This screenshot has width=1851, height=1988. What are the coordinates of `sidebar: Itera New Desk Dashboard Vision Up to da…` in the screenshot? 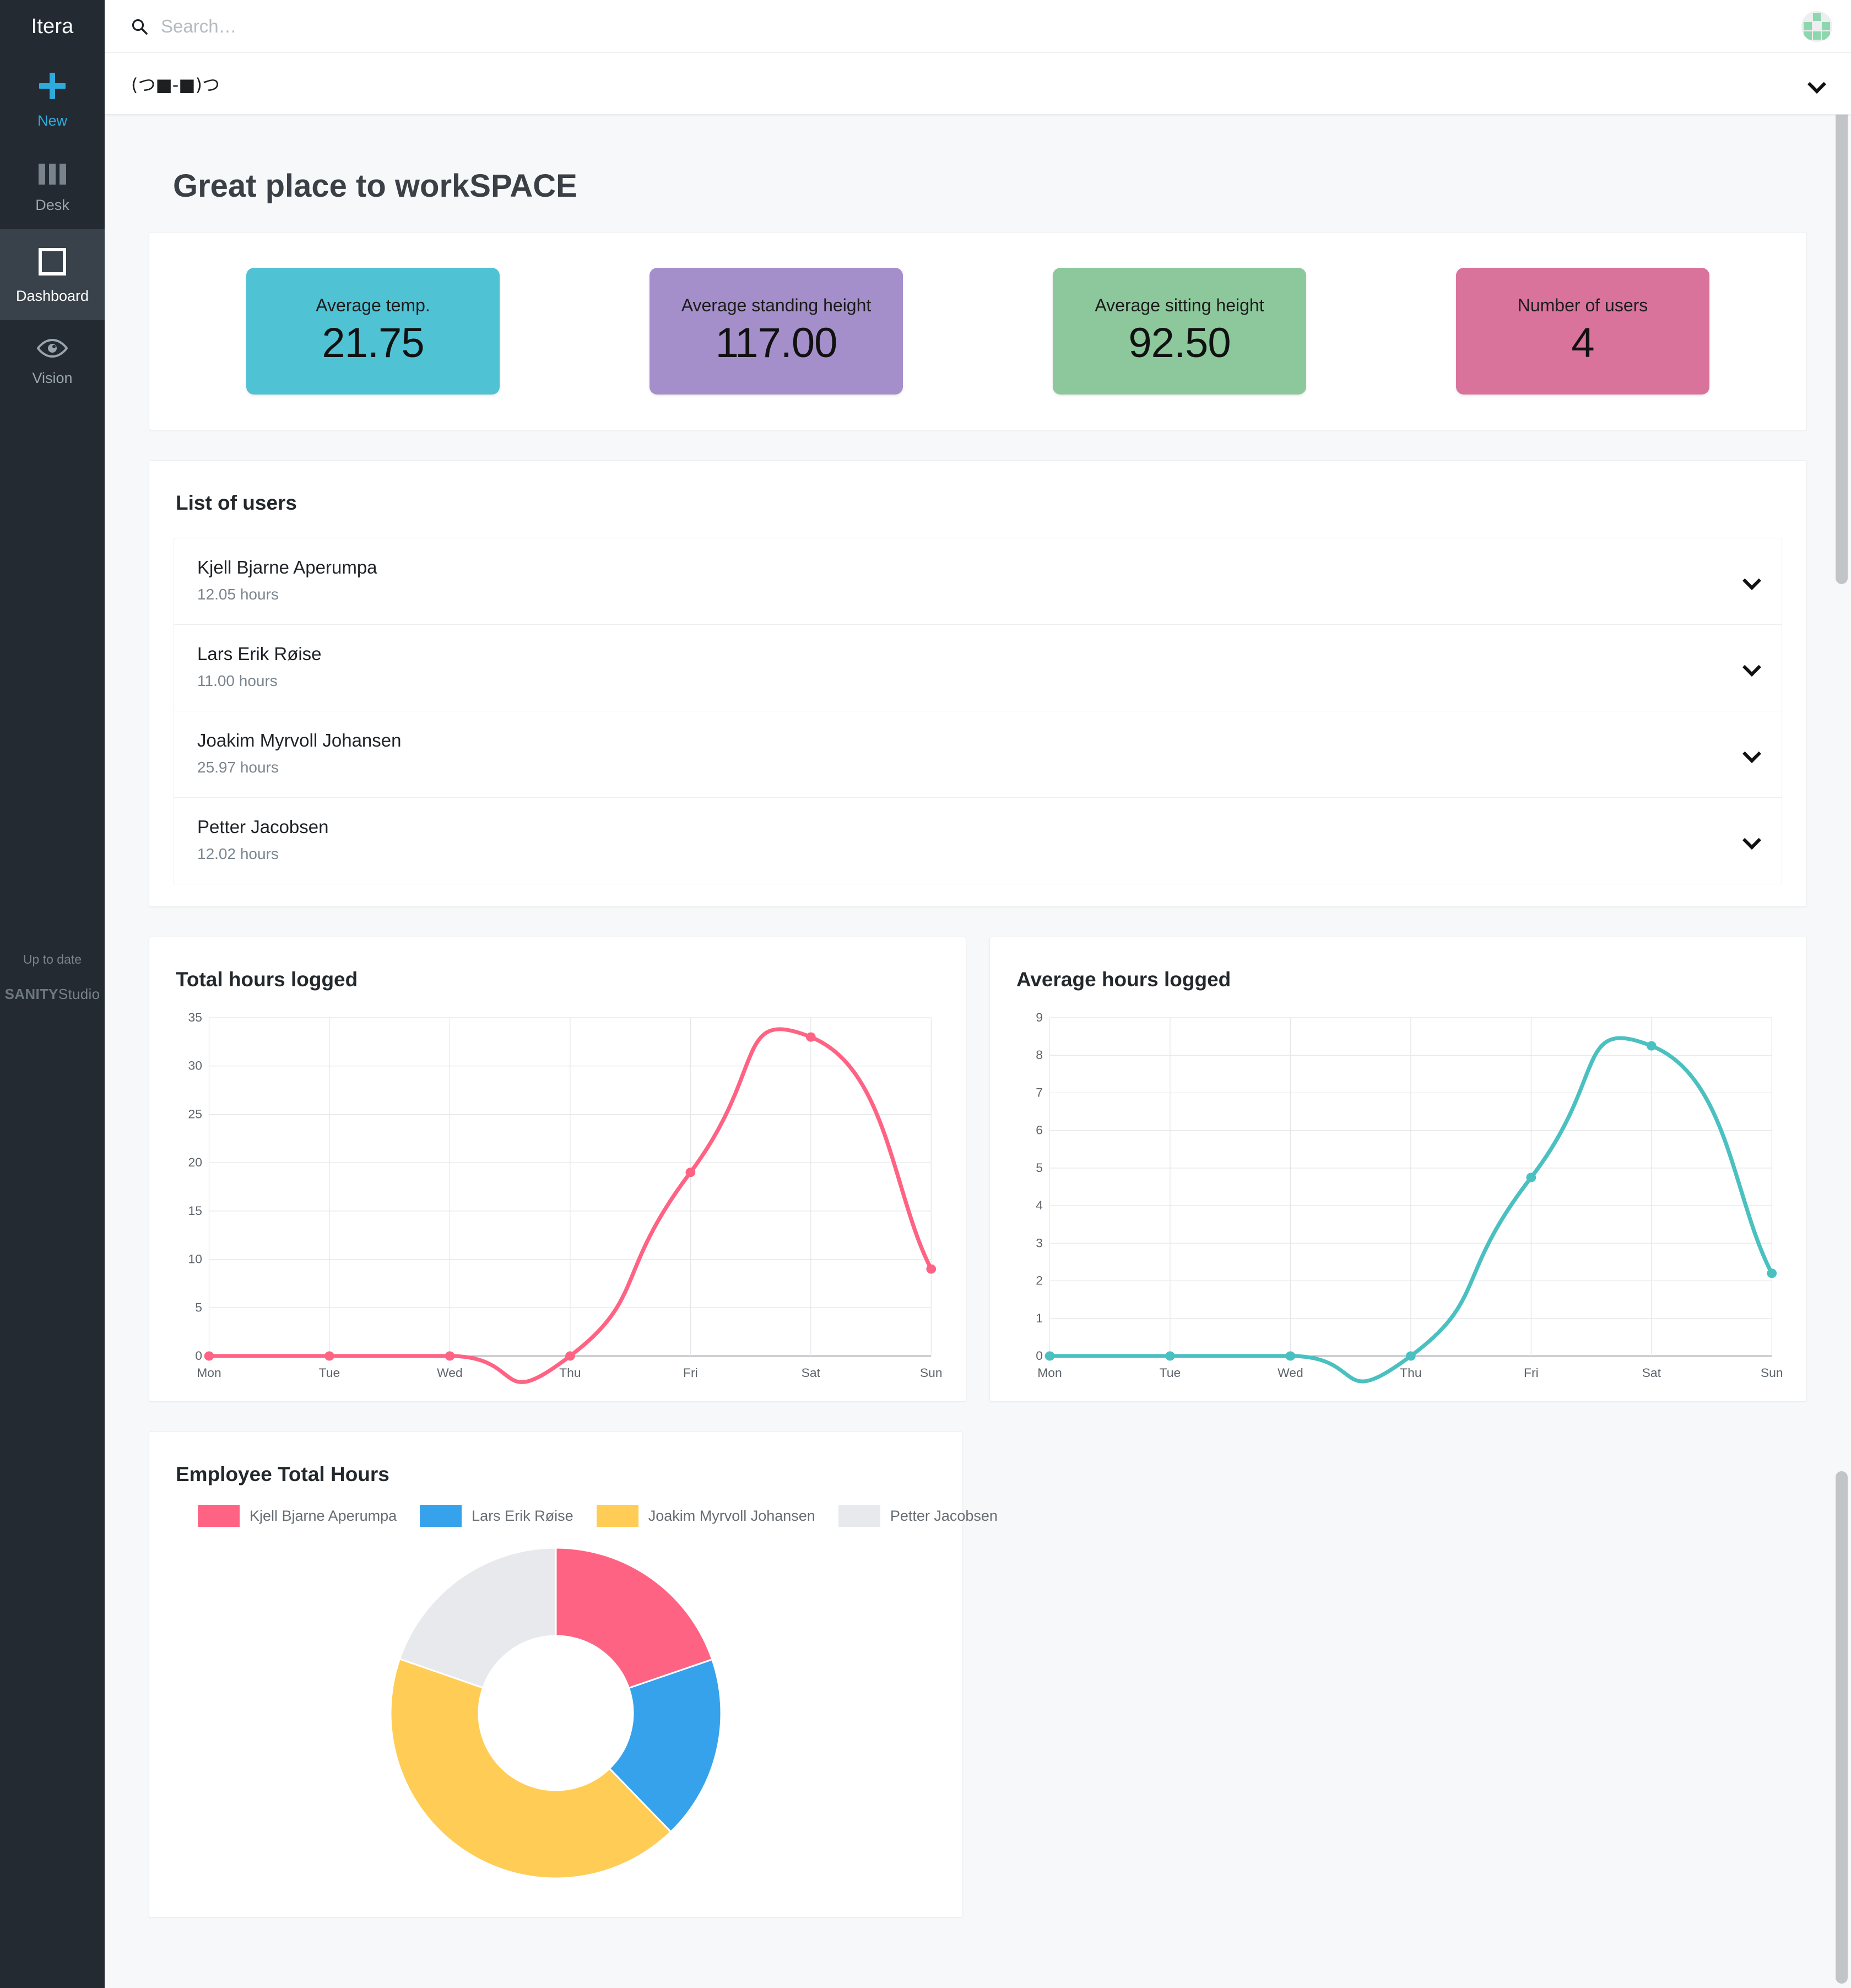 It's located at (52, 994).